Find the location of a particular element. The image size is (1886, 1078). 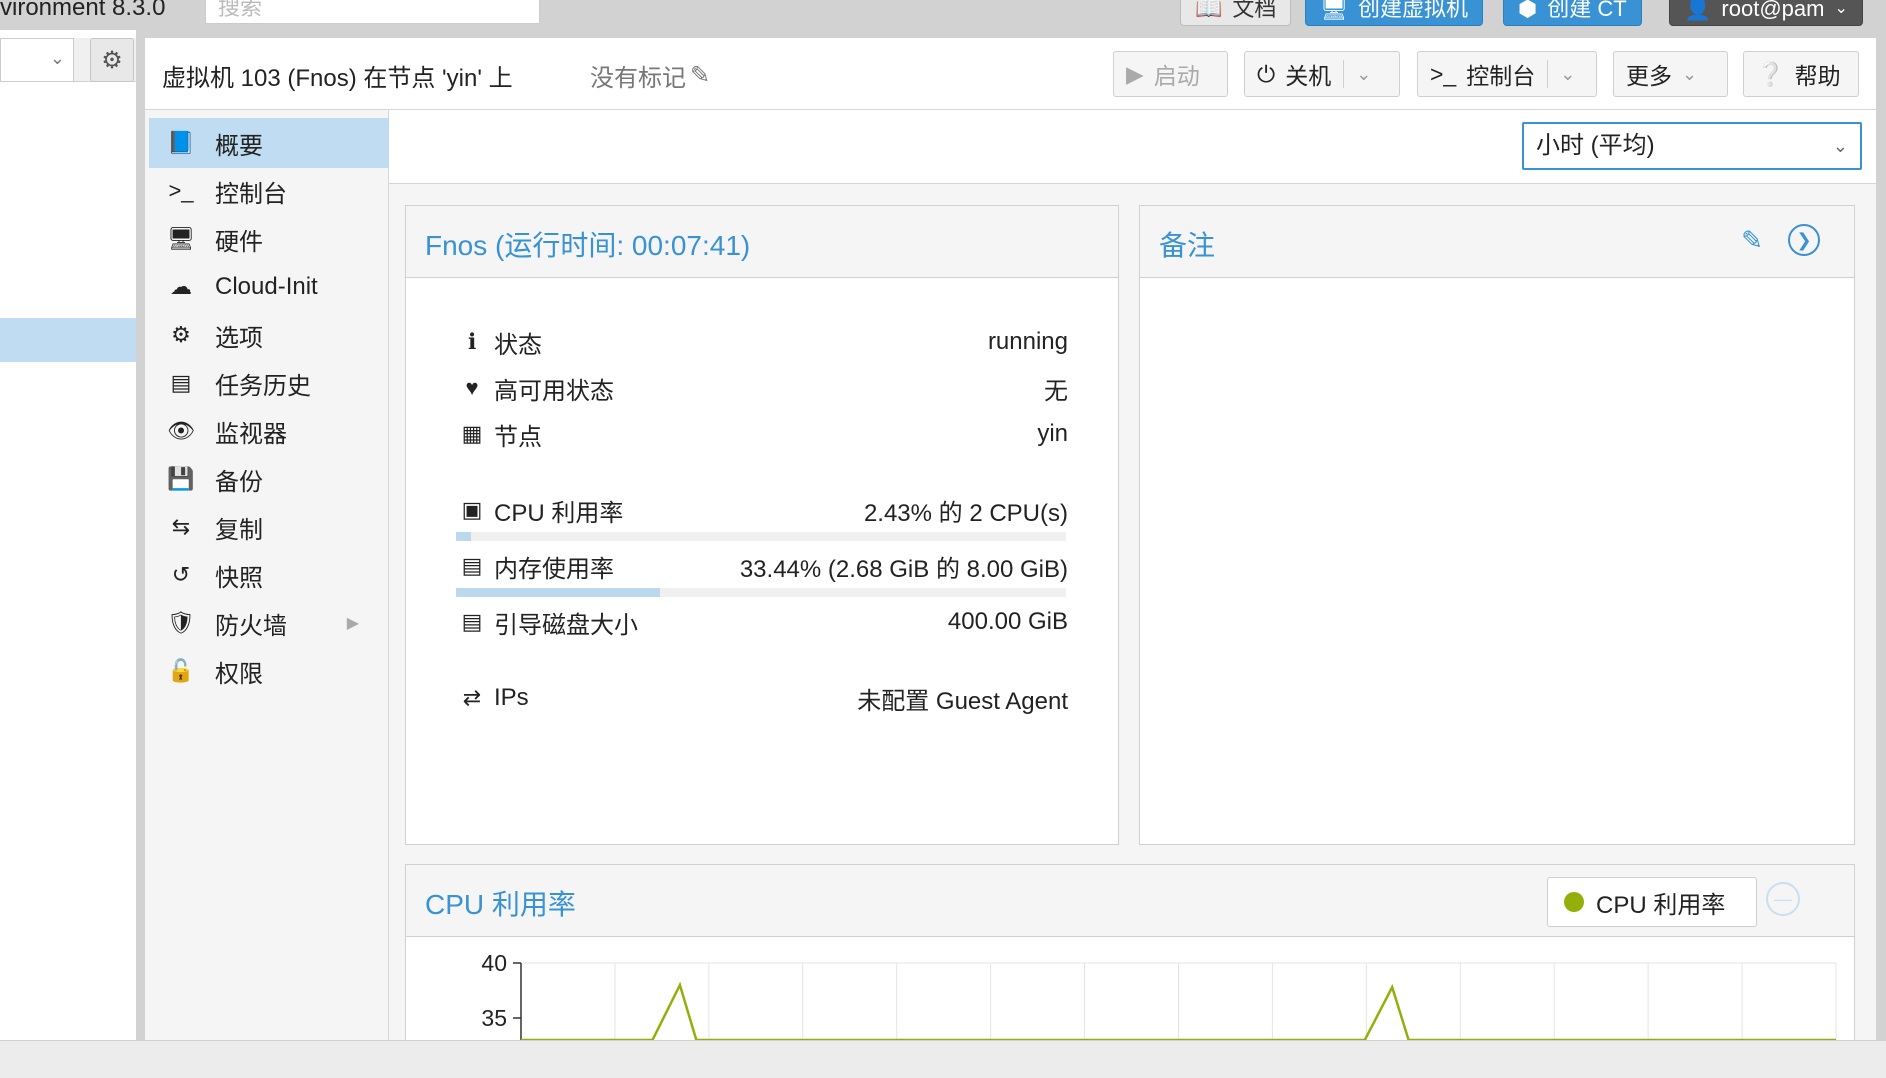

menu-item-options: ⚙ 选项 is located at coordinates (269, 335).